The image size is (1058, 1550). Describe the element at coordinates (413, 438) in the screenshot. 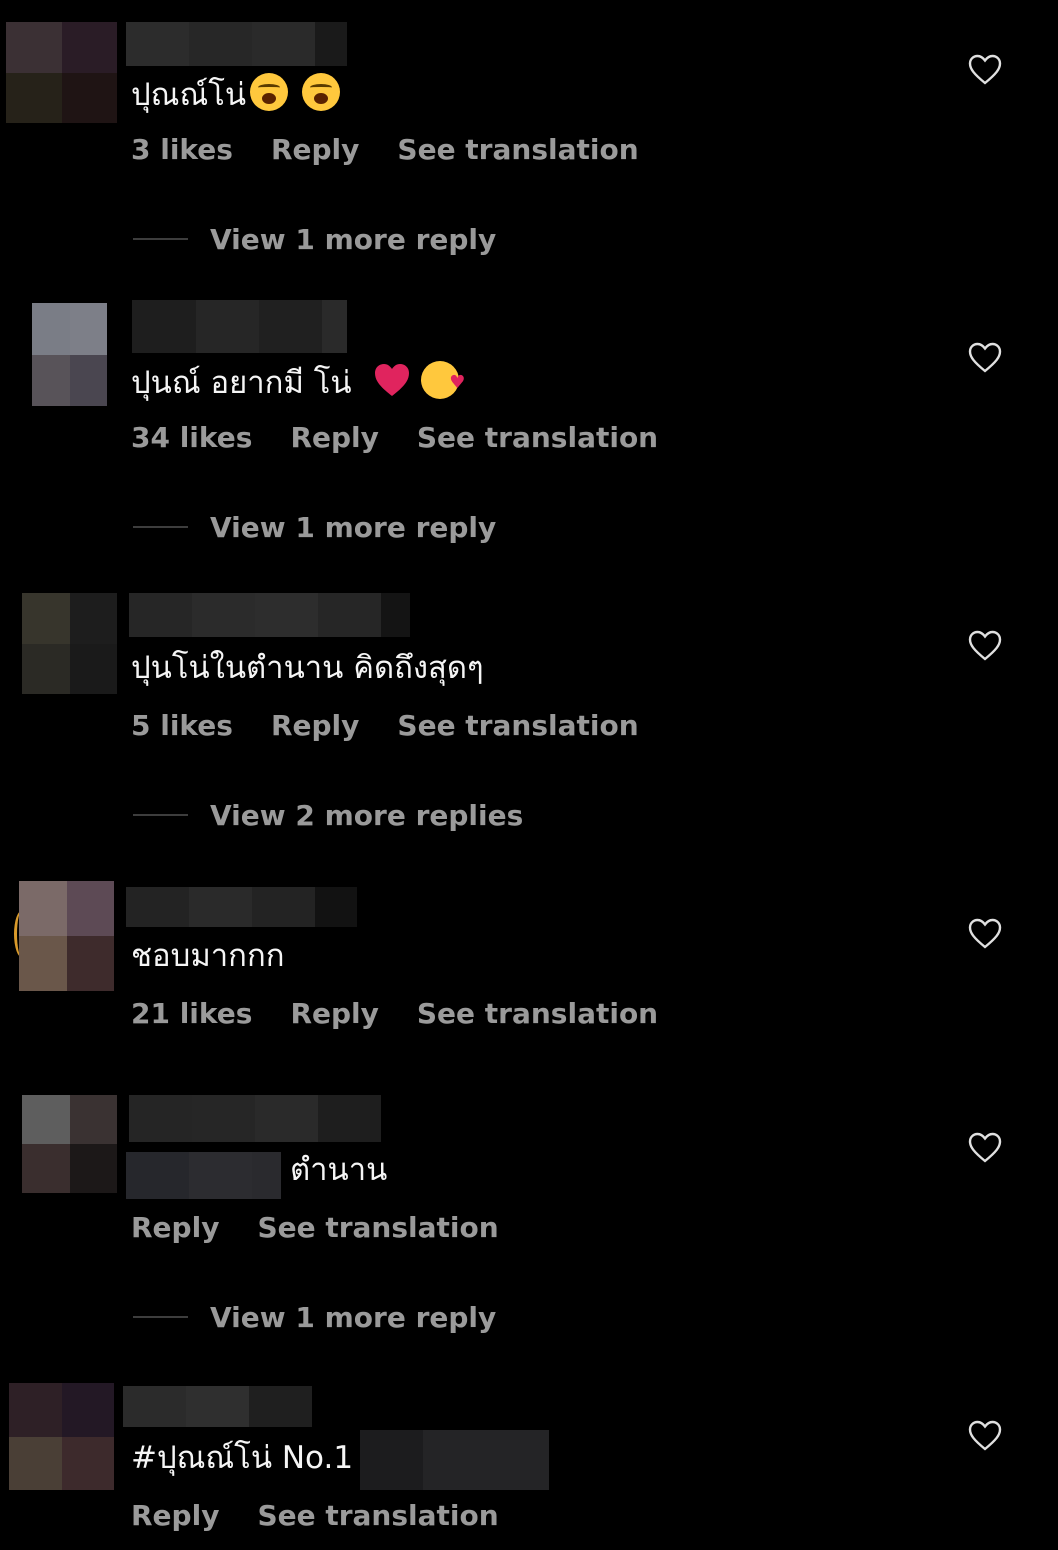

I see `comment-actions: 34 likes Reply See translation` at that location.